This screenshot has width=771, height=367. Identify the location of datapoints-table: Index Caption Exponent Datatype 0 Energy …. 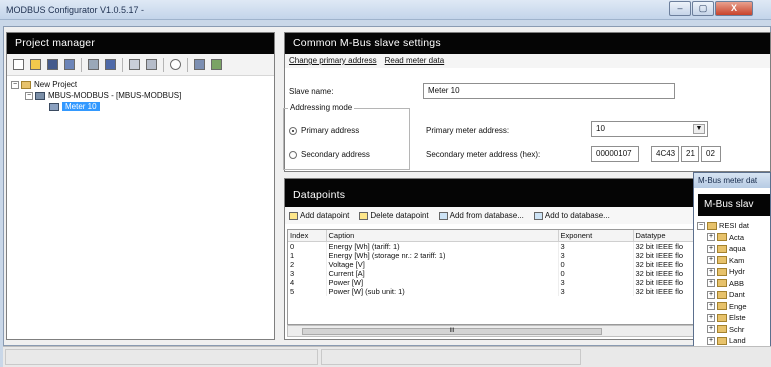
(523, 263).